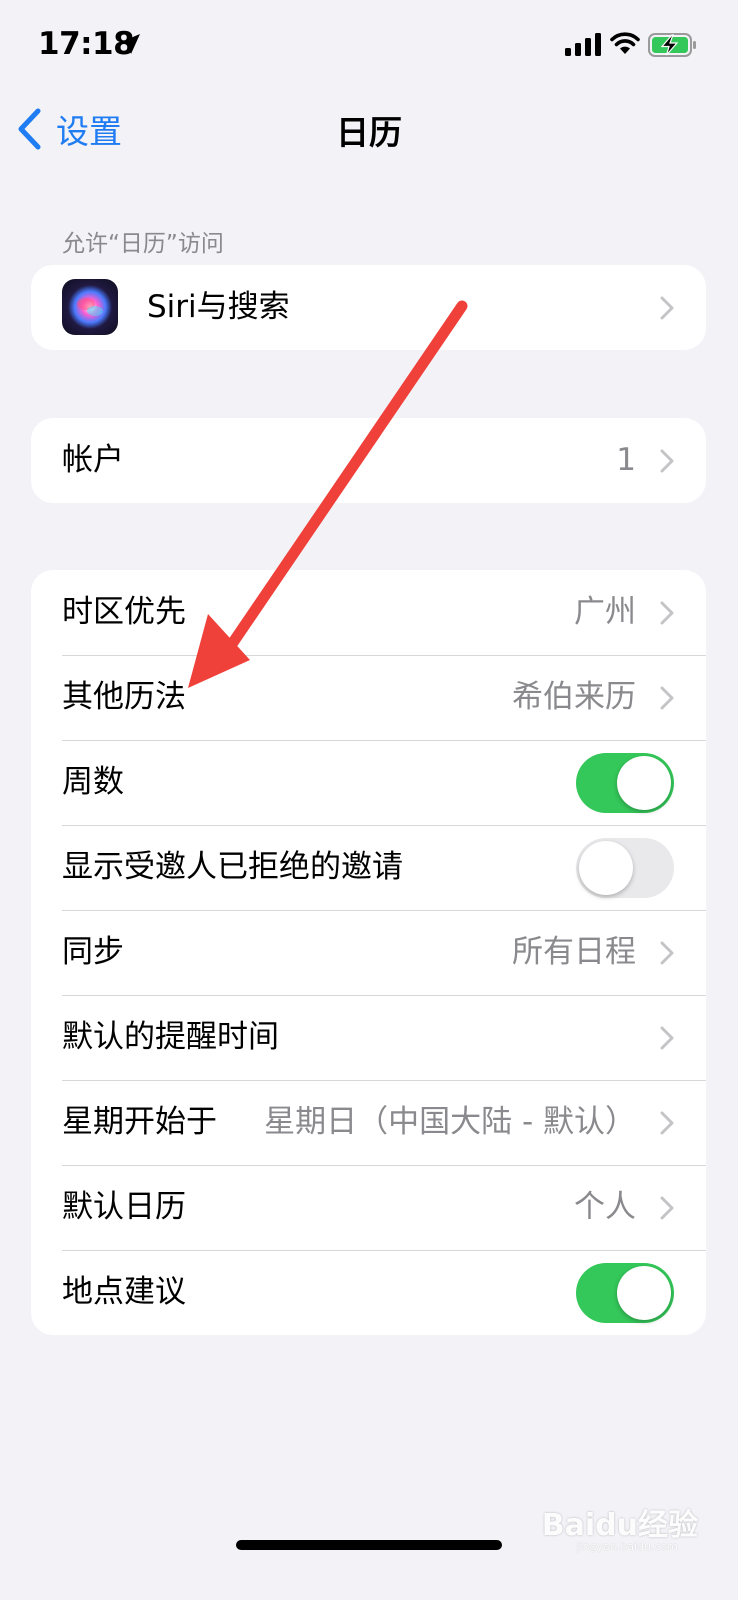  What do you see at coordinates (583, 44) in the screenshot?
I see `cellular-signal-icon` at bounding box center [583, 44].